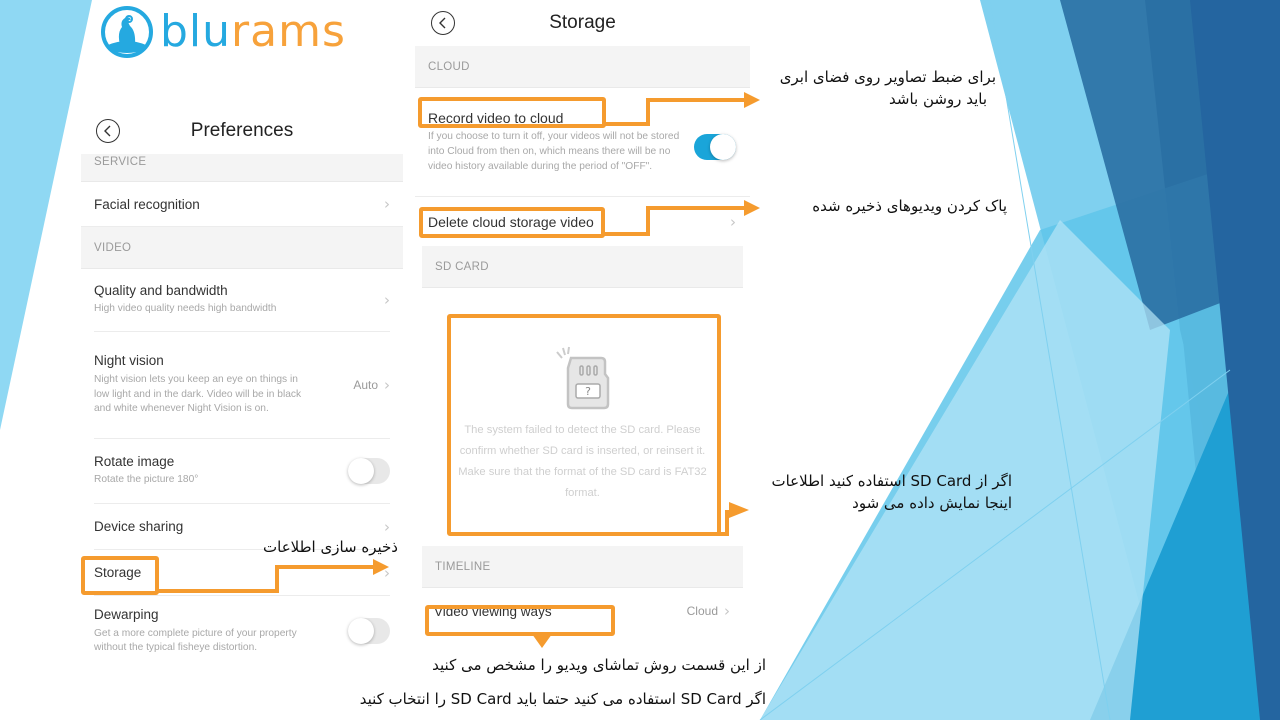  What do you see at coordinates (196, 31) in the screenshot?
I see `logo-text-blu: blu` at bounding box center [196, 31].